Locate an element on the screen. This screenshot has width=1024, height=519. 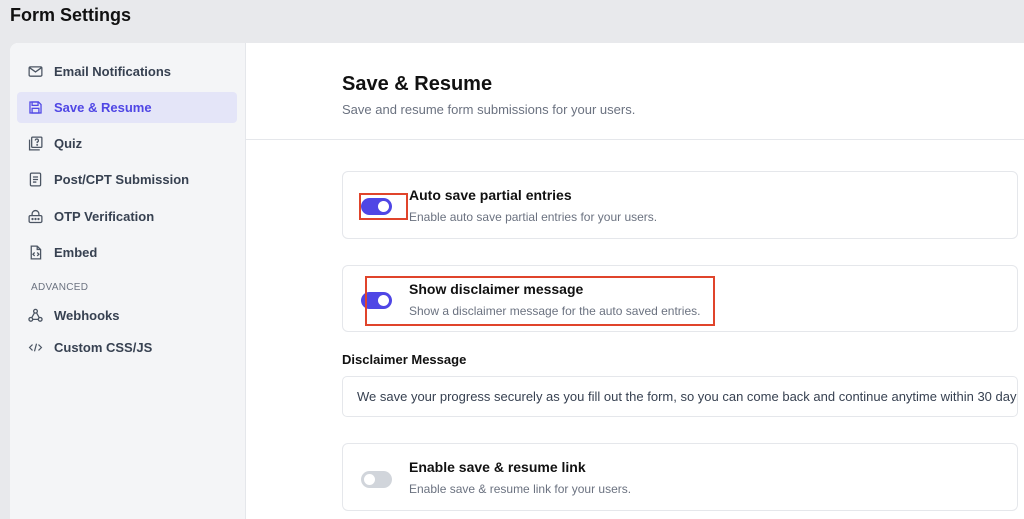
toggle-knob is located at coordinates (369, 479).